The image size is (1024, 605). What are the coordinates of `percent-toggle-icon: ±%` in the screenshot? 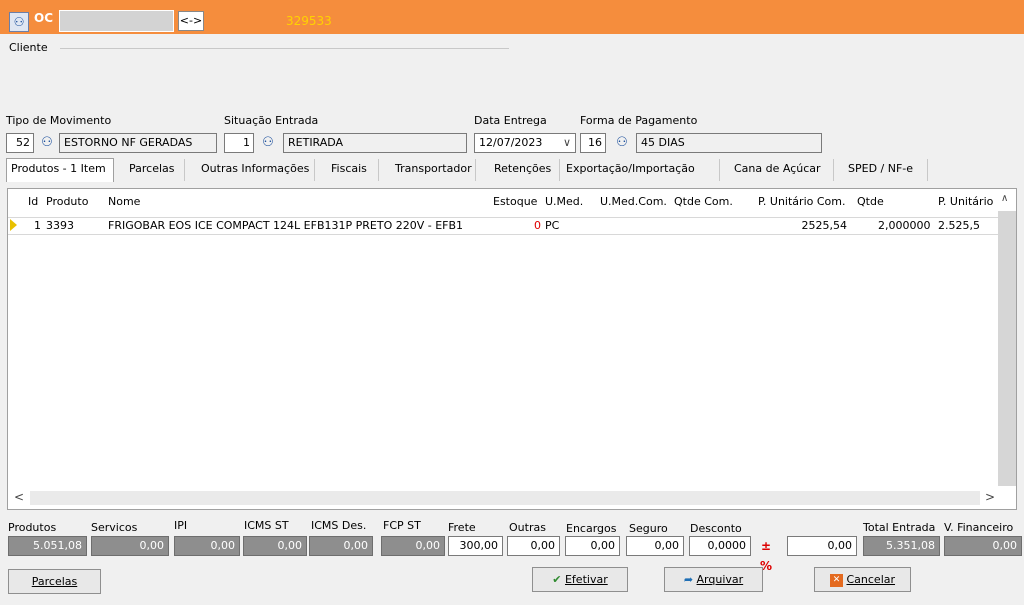 It's located at (766, 554).